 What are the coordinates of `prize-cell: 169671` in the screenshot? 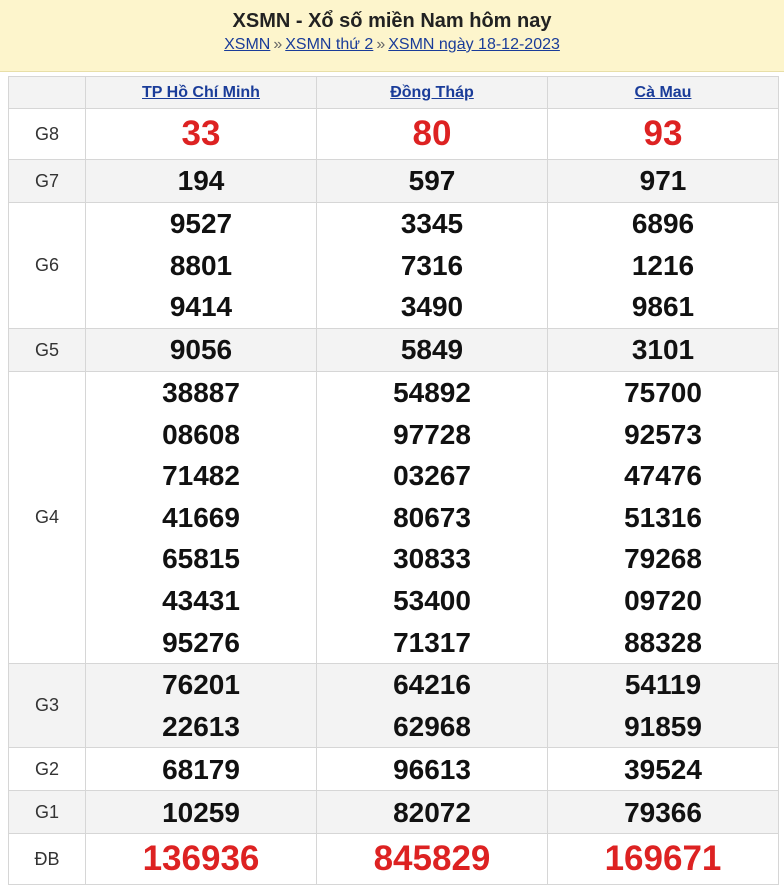 It's located at (663, 859).